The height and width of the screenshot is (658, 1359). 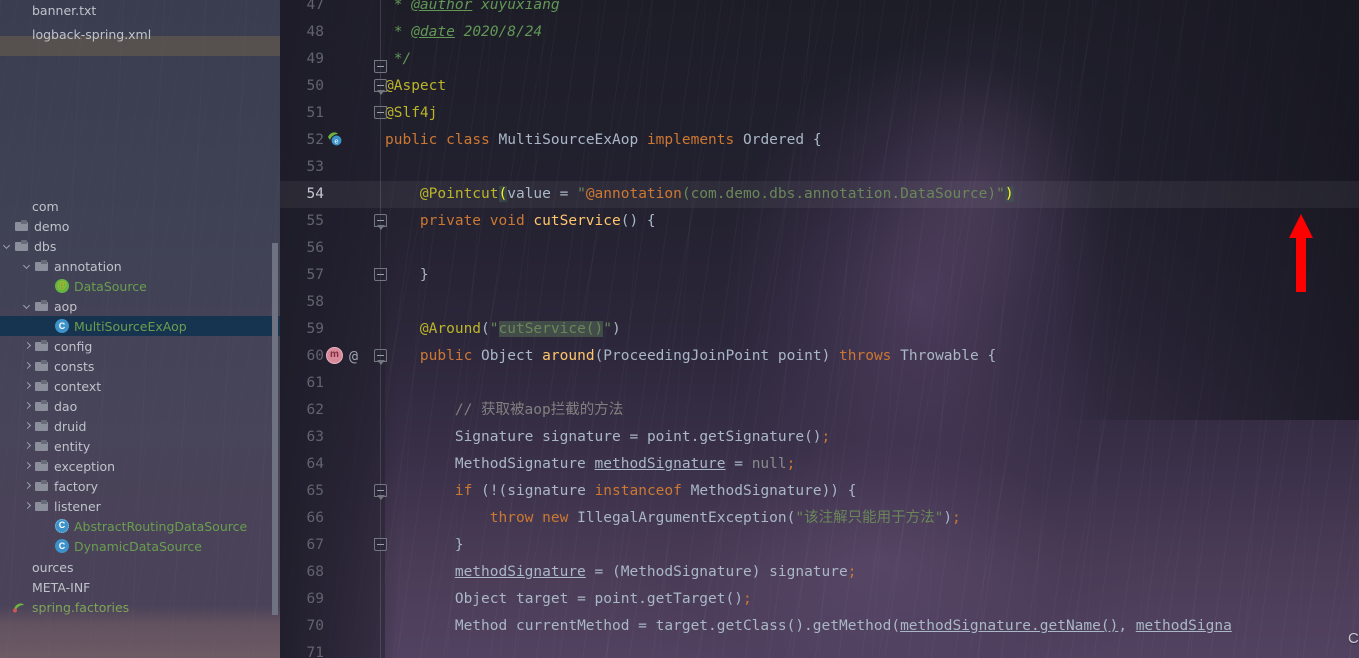 What do you see at coordinates (315, 651) in the screenshot?
I see `line-number: 71` at bounding box center [315, 651].